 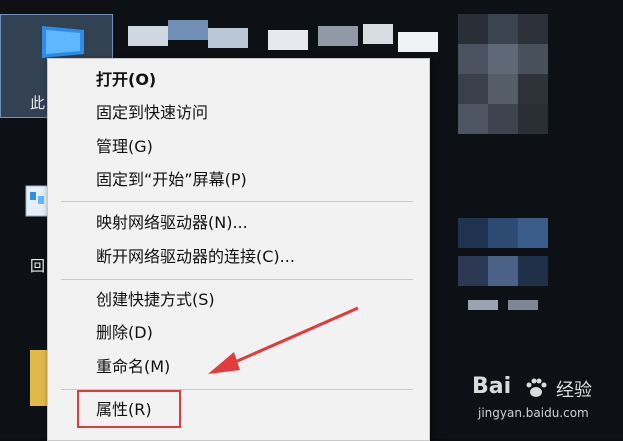 I want to click on watermark-site-name: 经验, so click(x=574, y=390).